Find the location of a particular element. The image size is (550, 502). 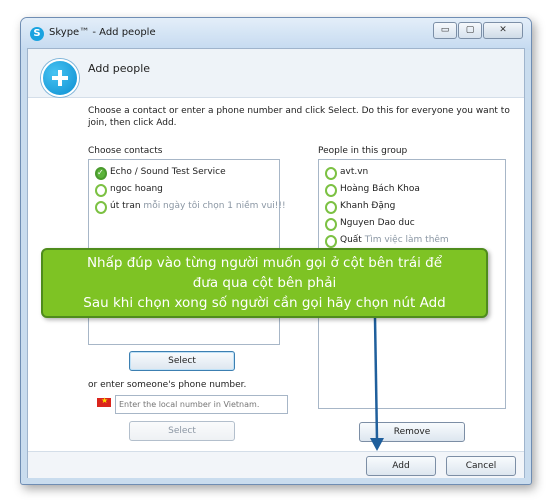

select-phone-button: Select is located at coordinates (182, 431).